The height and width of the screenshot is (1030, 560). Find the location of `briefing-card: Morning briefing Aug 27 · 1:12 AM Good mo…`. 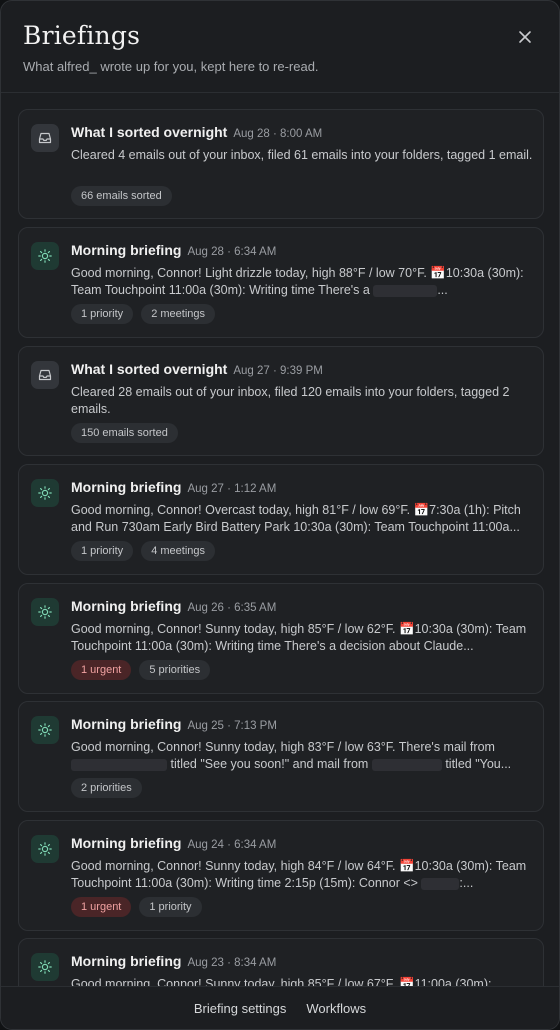

briefing-card: Morning briefing Aug 27 · 1:12 AM Good mo… is located at coordinates (281, 519).